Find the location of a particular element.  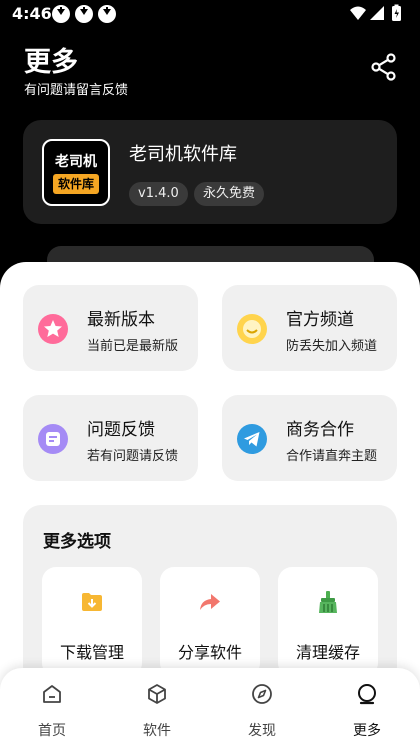

nav-software: 软件 is located at coordinates (157, 708).